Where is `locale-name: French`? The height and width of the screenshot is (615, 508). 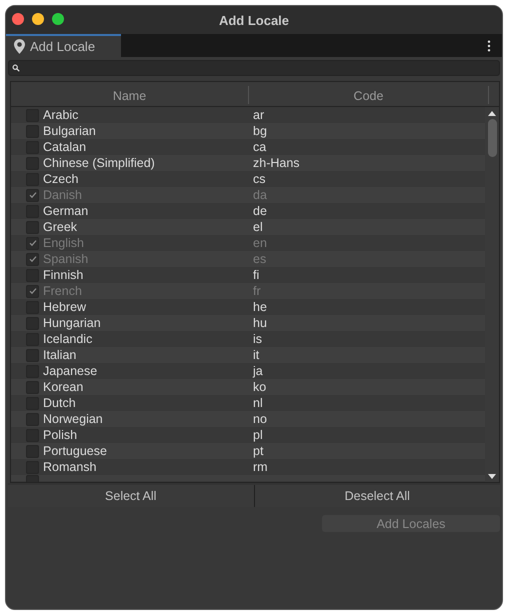
locale-name: French is located at coordinates (63, 291).